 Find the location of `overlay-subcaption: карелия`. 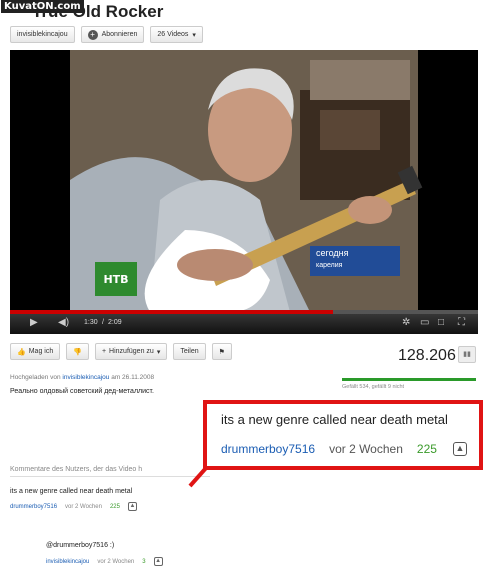

overlay-subcaption: карелия is located at coordinates (329, 265).